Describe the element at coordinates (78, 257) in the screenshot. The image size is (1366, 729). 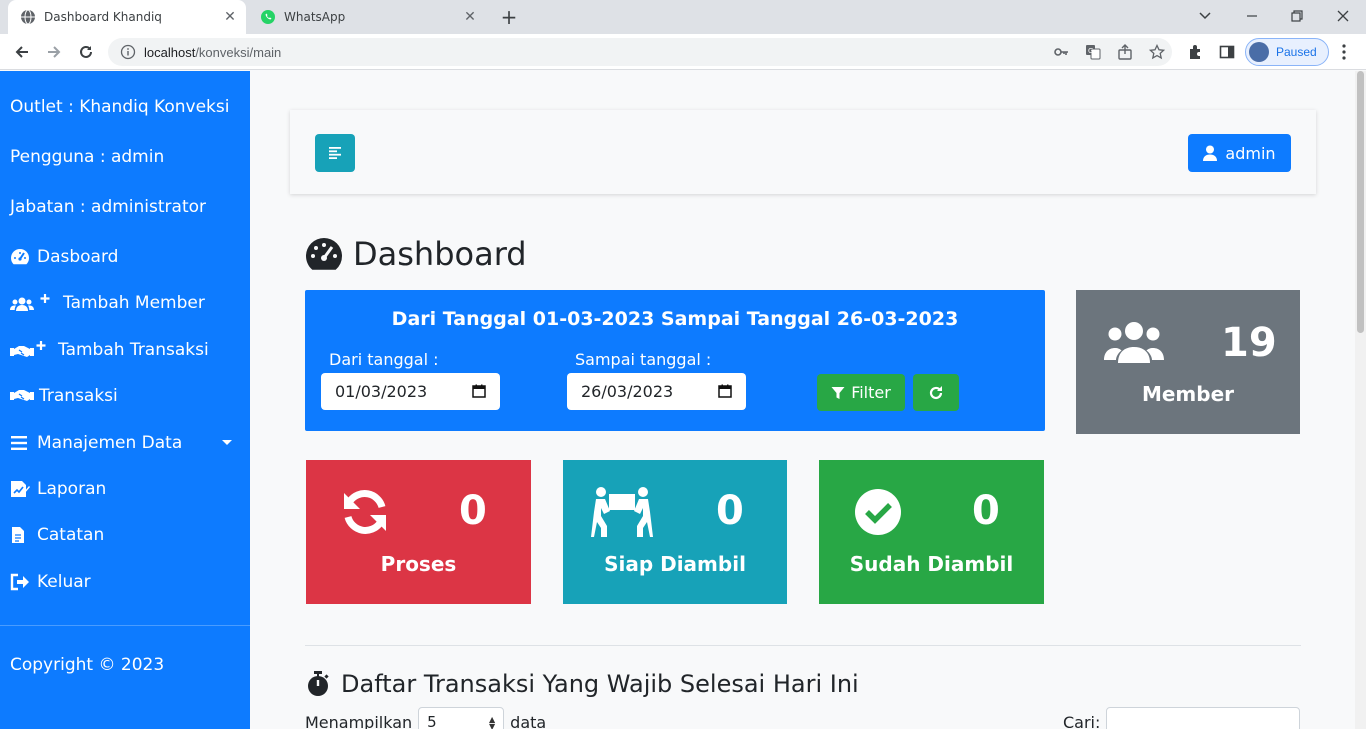
I see `sidebar-item-label: Dasboard` at that location.